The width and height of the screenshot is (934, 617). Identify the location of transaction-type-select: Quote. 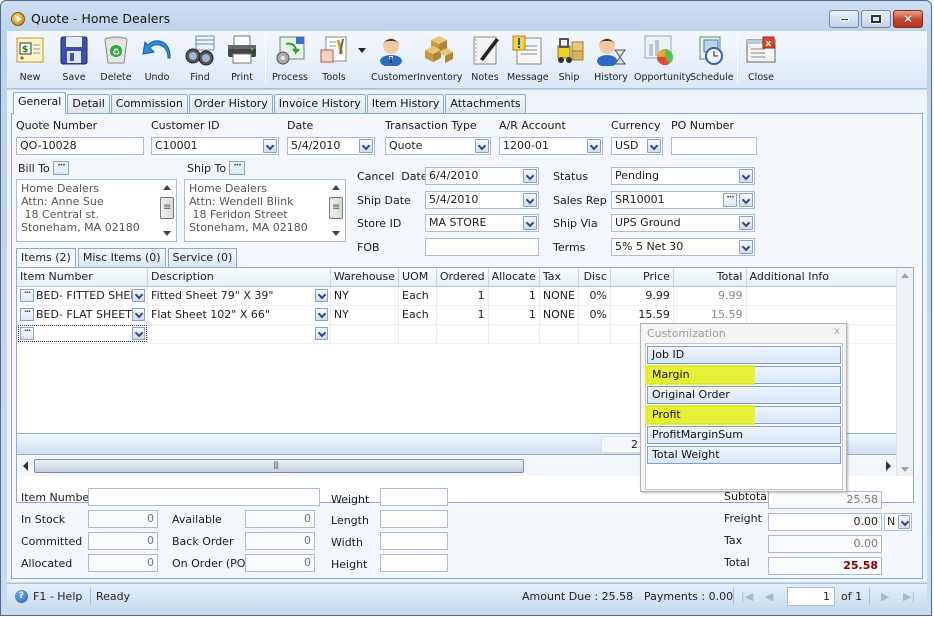
(438, 146).